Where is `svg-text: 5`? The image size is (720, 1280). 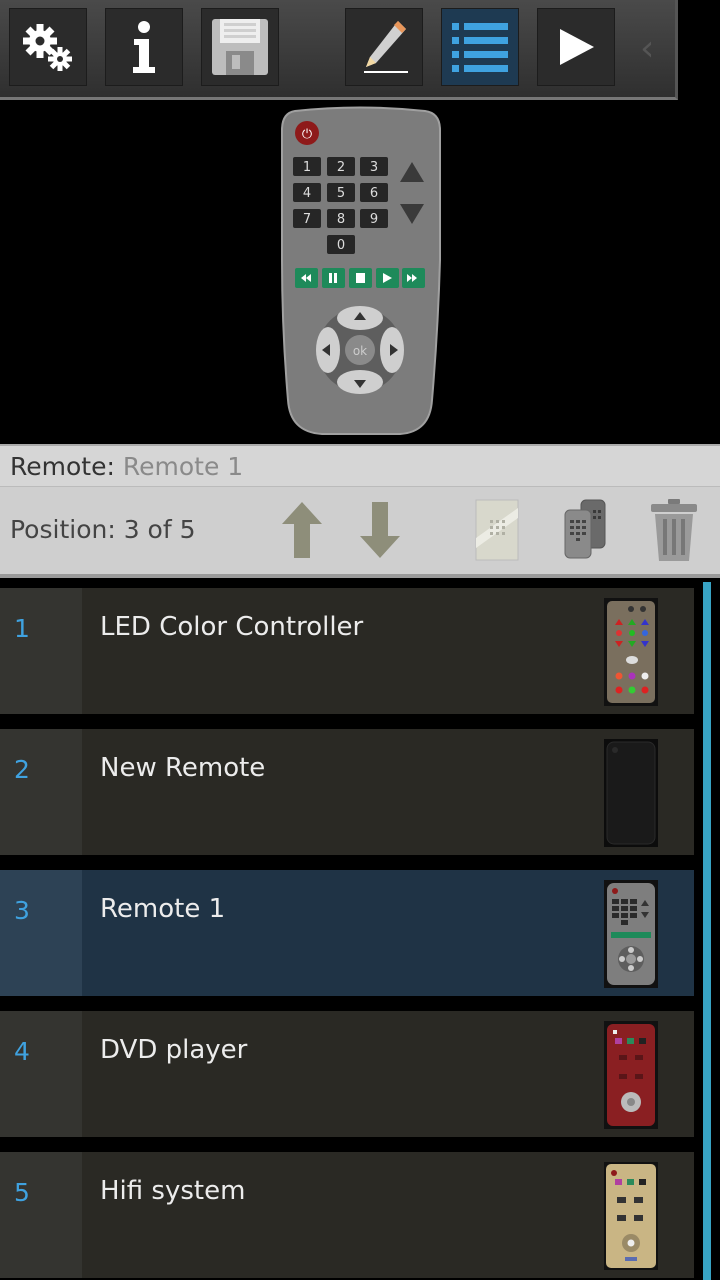 svg-text: 5 is located at coordinates (341, 193).